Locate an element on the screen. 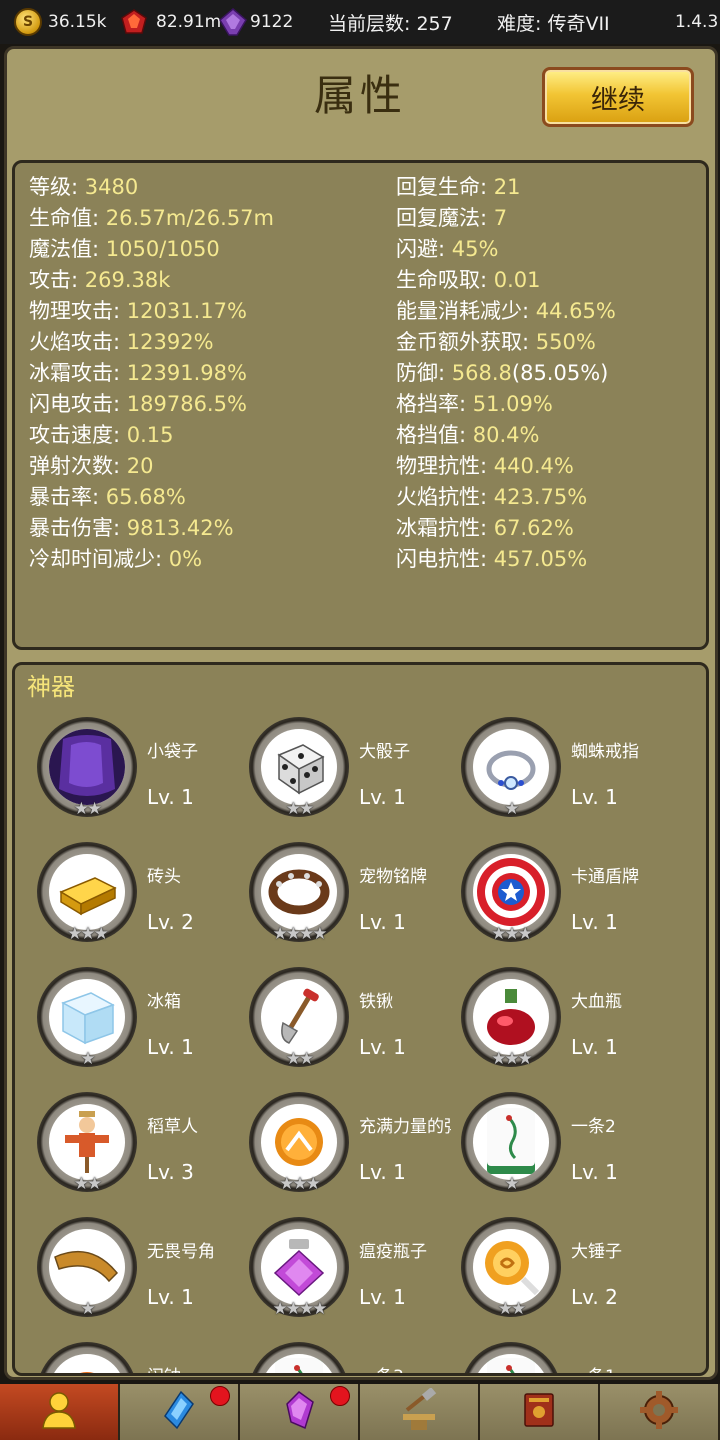 The height and width of the screenshot is (1440, 720). artifact-name: 无畏号角 is located at coordinates (181, 1252).